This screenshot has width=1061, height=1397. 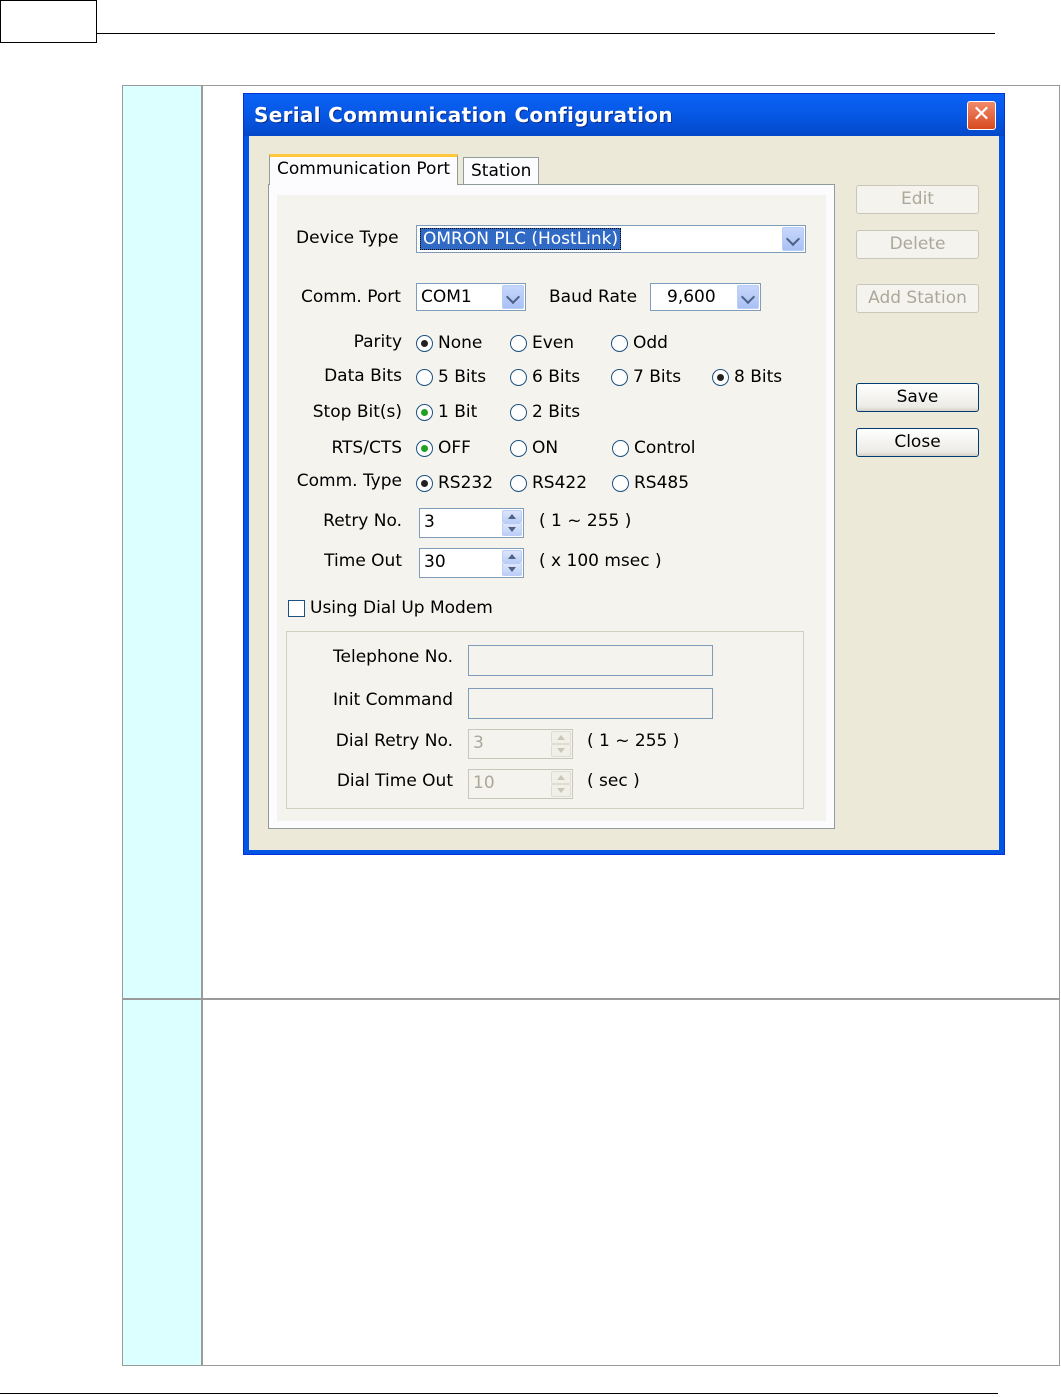 I want to click on footer-rule, so click(x=499, y=1393).